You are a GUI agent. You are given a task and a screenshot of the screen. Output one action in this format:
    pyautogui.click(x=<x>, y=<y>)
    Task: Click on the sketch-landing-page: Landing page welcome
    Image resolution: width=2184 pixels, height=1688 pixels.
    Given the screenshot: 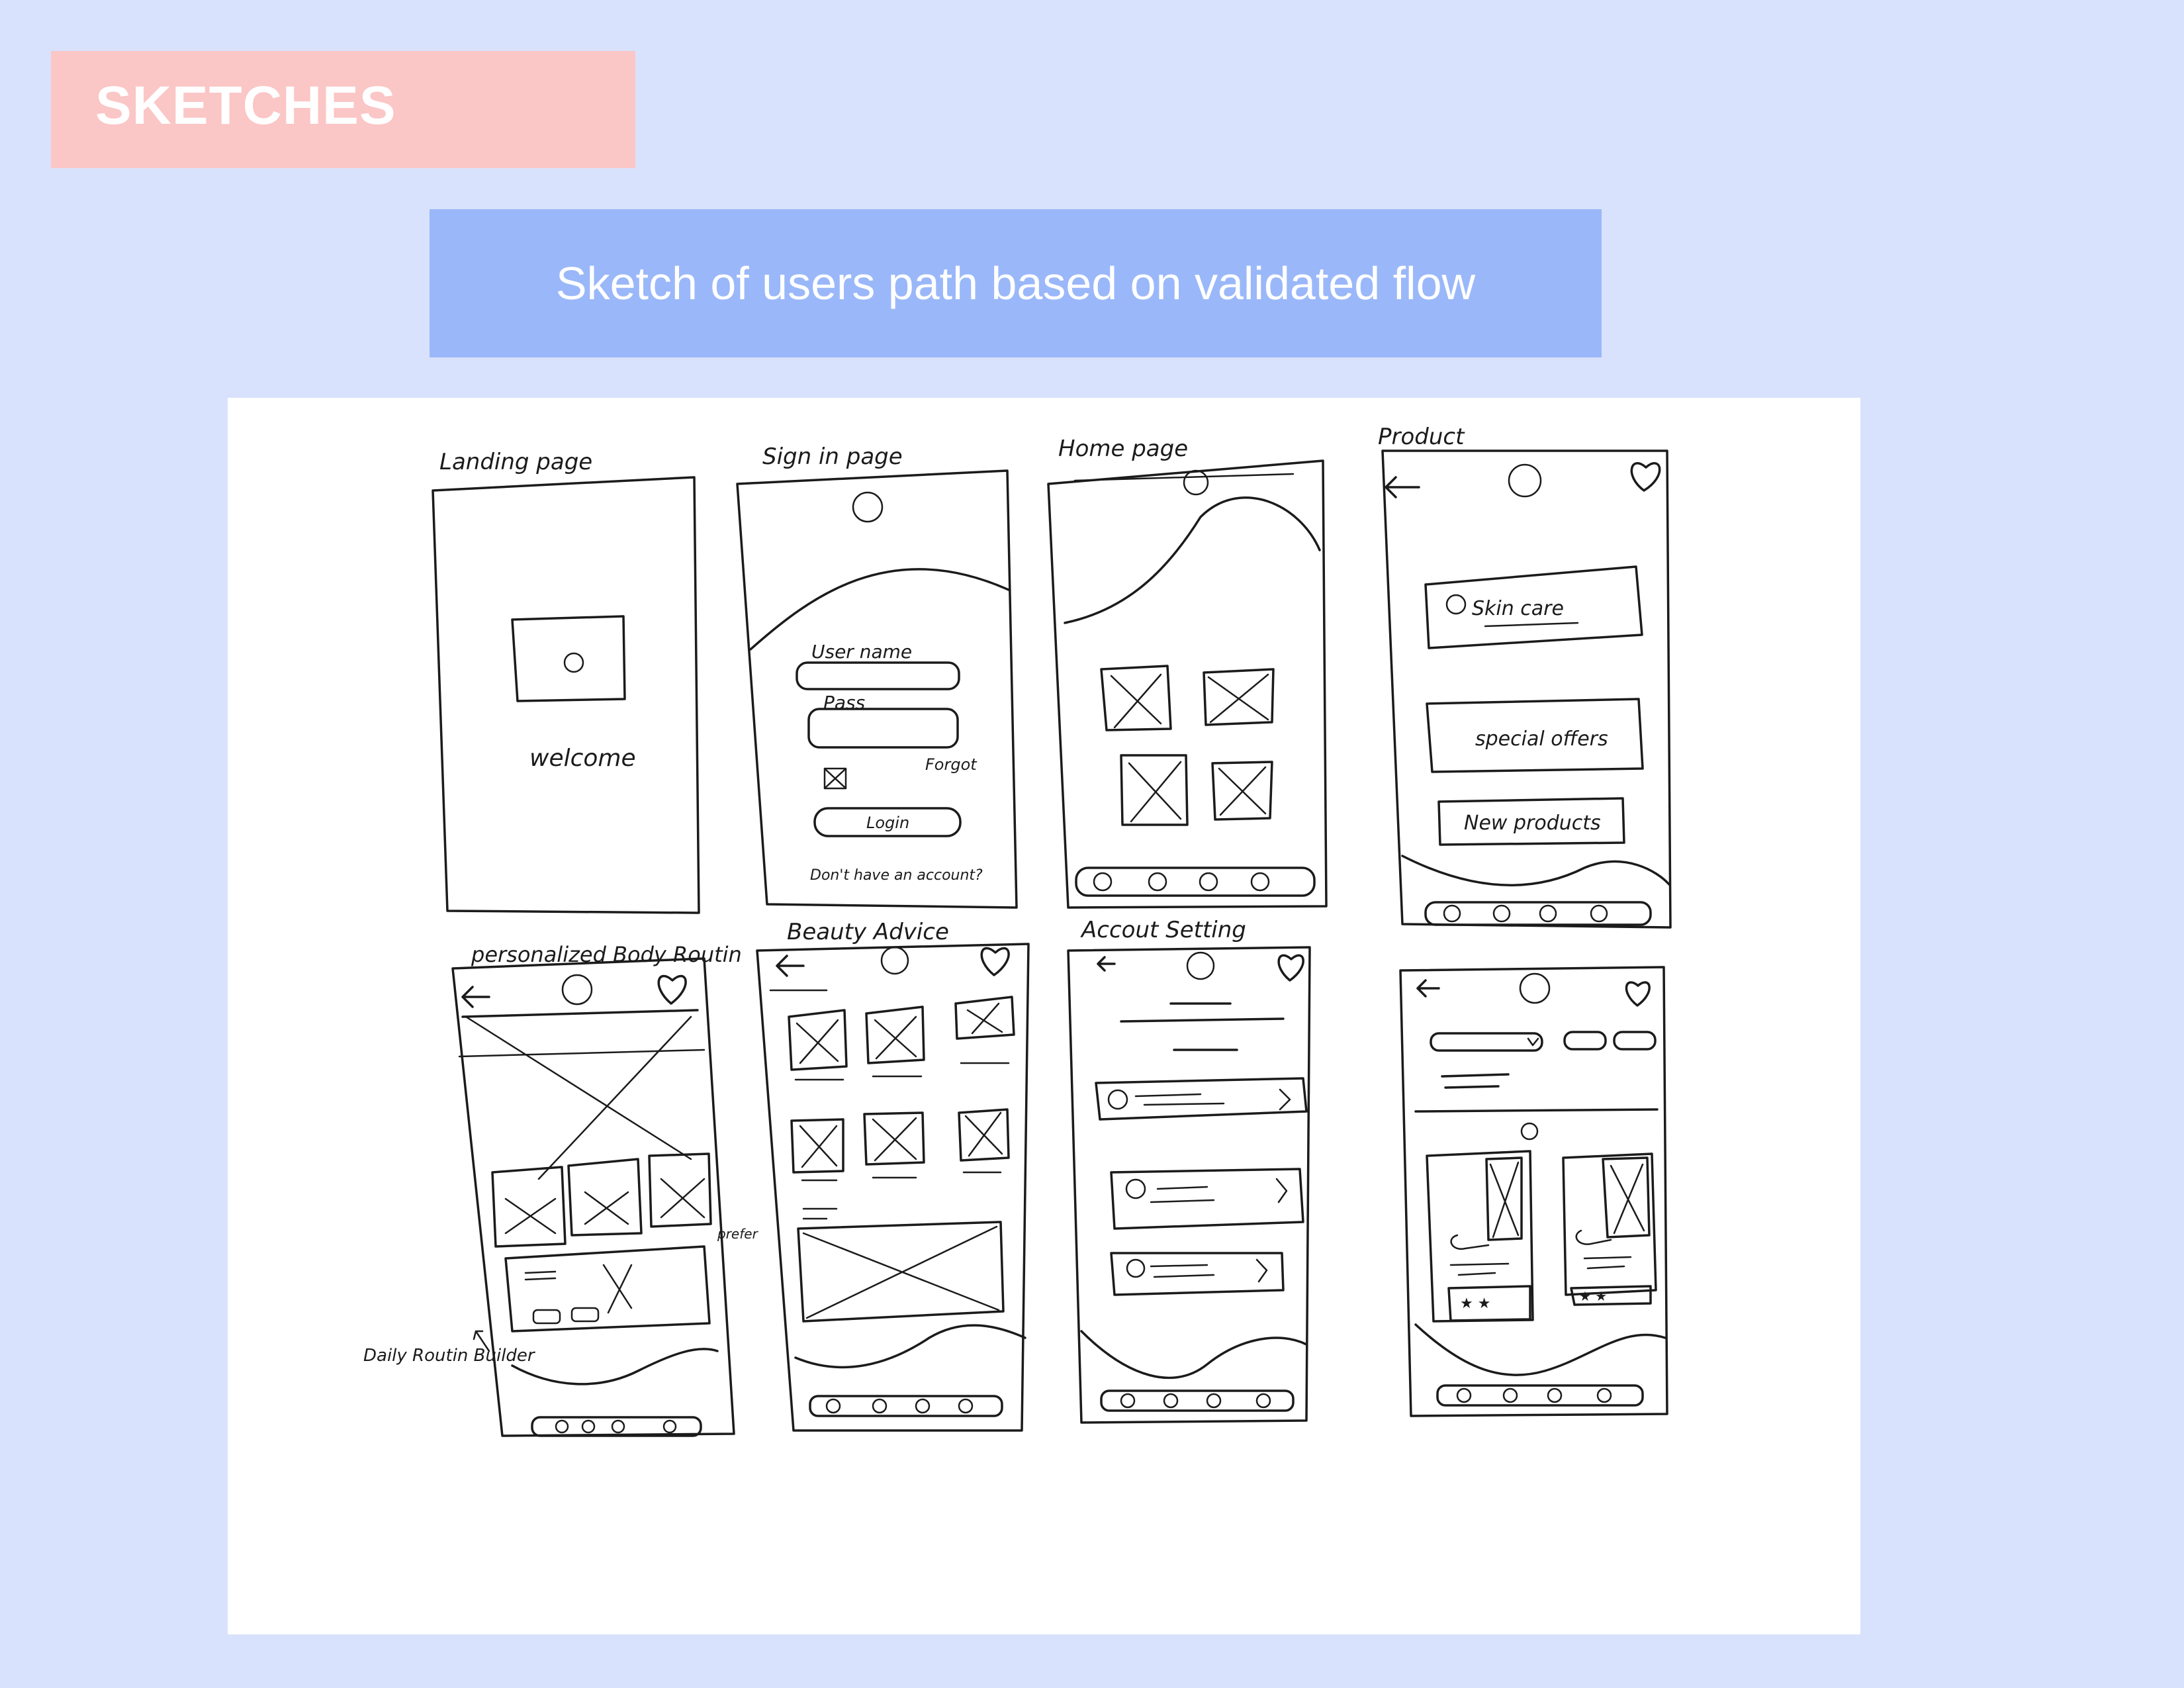 What is the action you would take?
    pyautogui.click(x=566, y=681)
    